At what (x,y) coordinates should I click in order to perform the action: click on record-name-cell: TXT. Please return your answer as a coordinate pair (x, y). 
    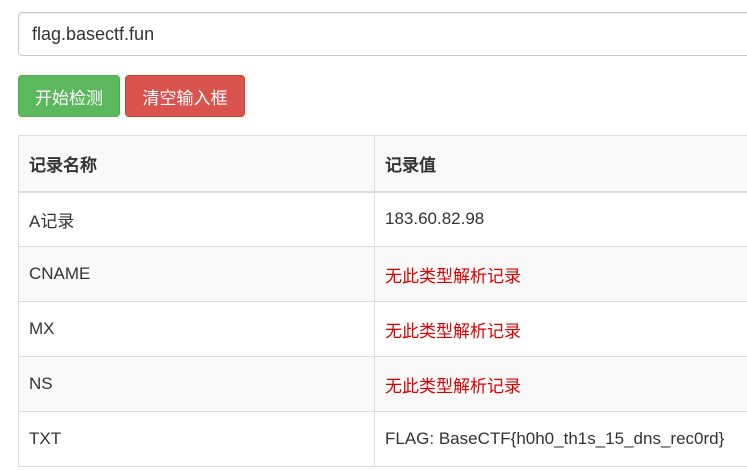
    Looking at the image, I should click on (196, 439).